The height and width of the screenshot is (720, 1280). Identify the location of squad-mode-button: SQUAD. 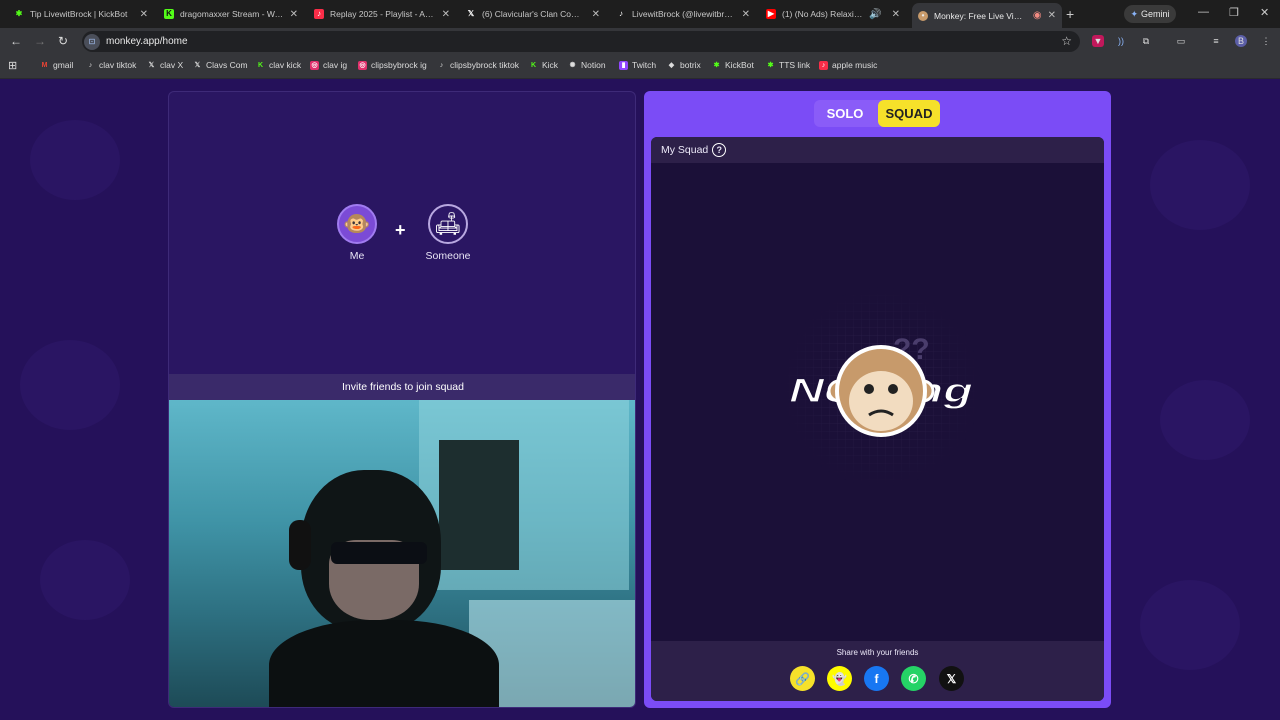
(909, 113).